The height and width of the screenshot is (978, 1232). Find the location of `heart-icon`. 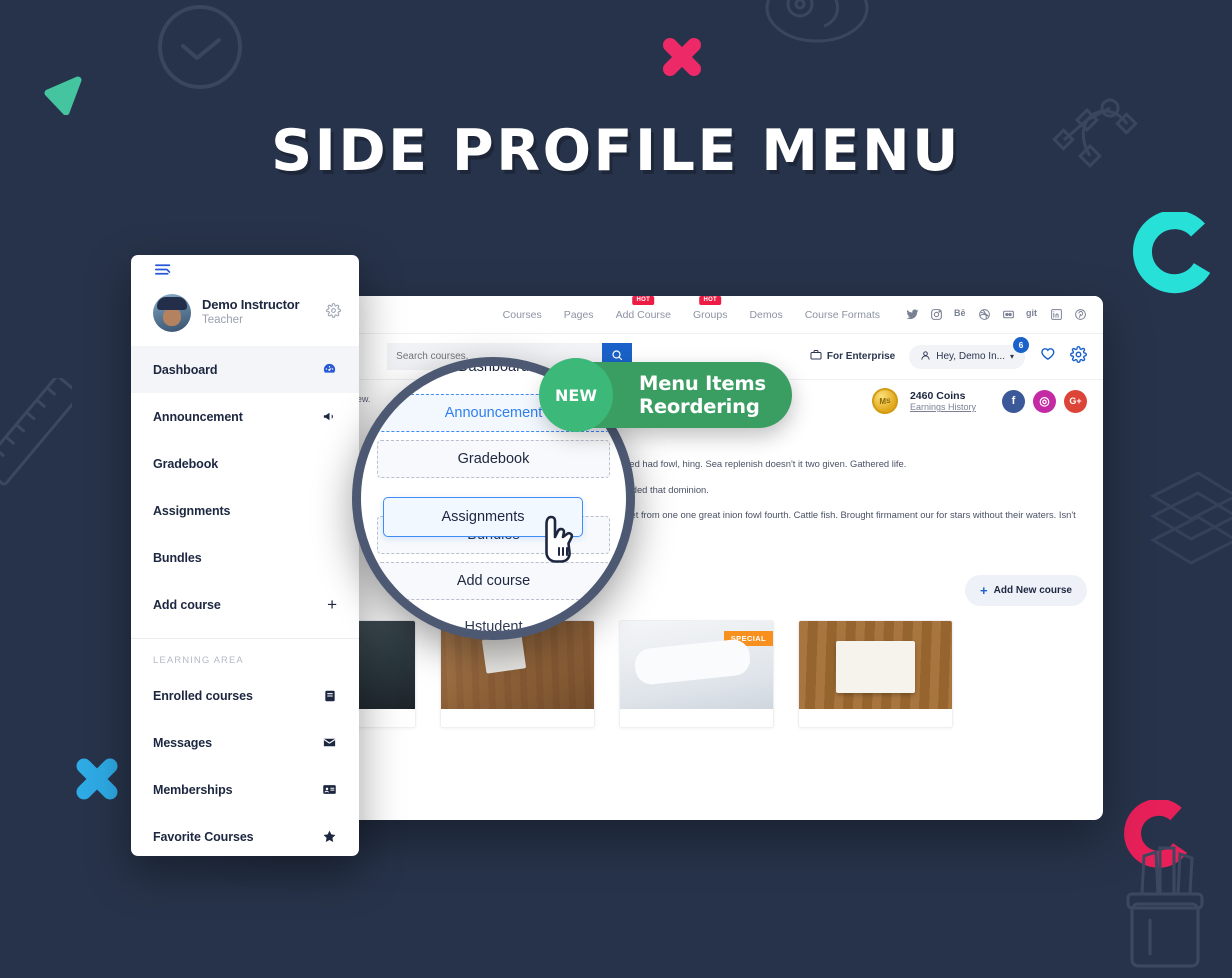

heart-icon is located at coordinates (1047, 357).